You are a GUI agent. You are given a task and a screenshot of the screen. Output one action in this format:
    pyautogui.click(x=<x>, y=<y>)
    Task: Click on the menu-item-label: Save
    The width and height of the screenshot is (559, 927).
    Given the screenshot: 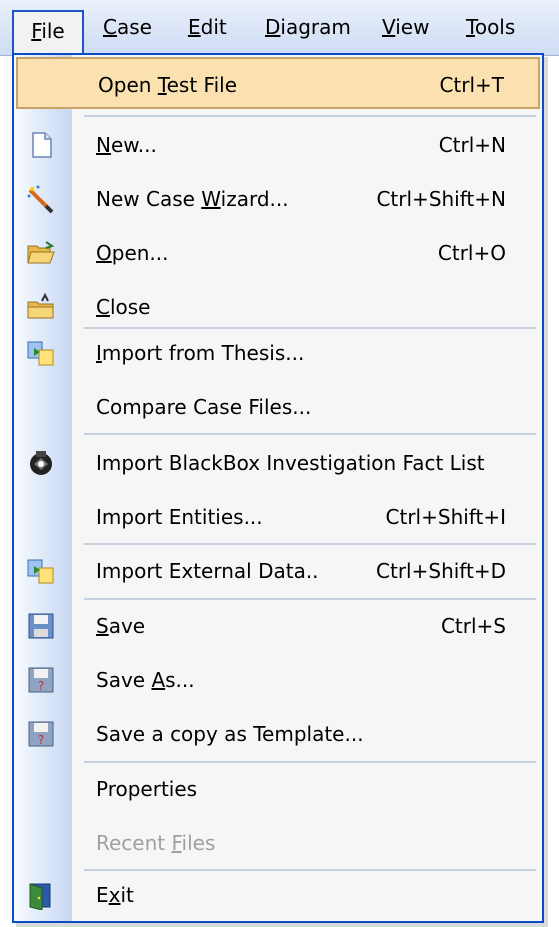 What is the action you would take?
    pyautogui.click(x=121, y=626)
    